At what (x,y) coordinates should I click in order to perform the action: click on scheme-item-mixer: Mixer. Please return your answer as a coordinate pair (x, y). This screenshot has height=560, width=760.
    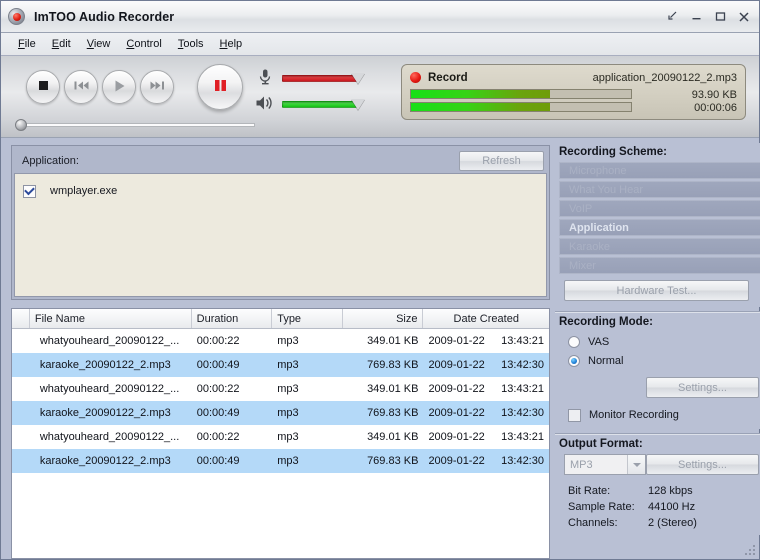
    Looking at the image, I should click on (659, 265).